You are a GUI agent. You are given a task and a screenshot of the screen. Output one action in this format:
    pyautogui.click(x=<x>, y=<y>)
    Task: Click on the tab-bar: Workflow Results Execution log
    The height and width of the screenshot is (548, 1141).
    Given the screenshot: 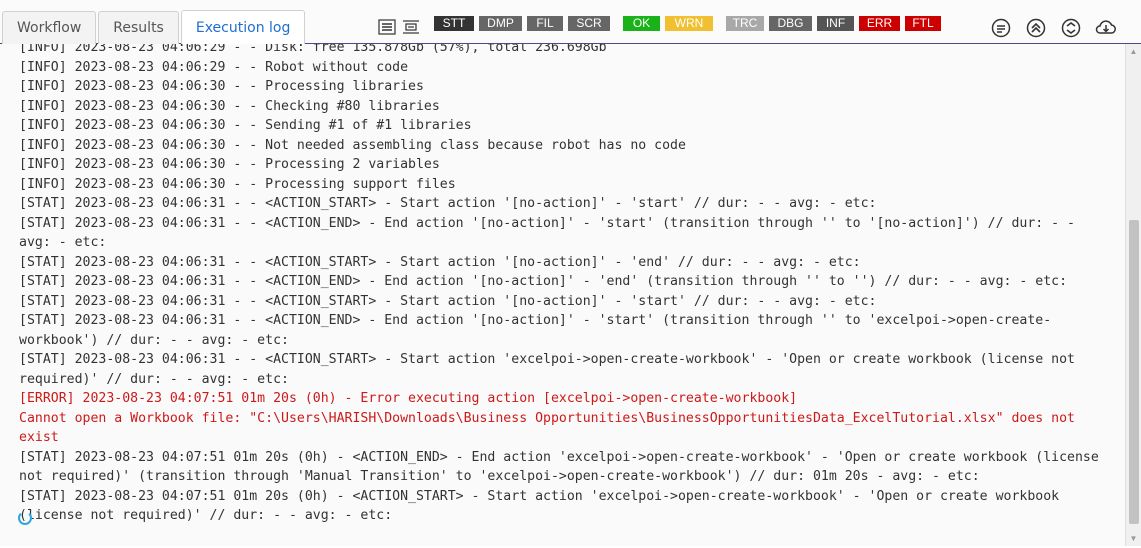 What is the action you would take?
    pyautogui.click(x=154, y=27)
    